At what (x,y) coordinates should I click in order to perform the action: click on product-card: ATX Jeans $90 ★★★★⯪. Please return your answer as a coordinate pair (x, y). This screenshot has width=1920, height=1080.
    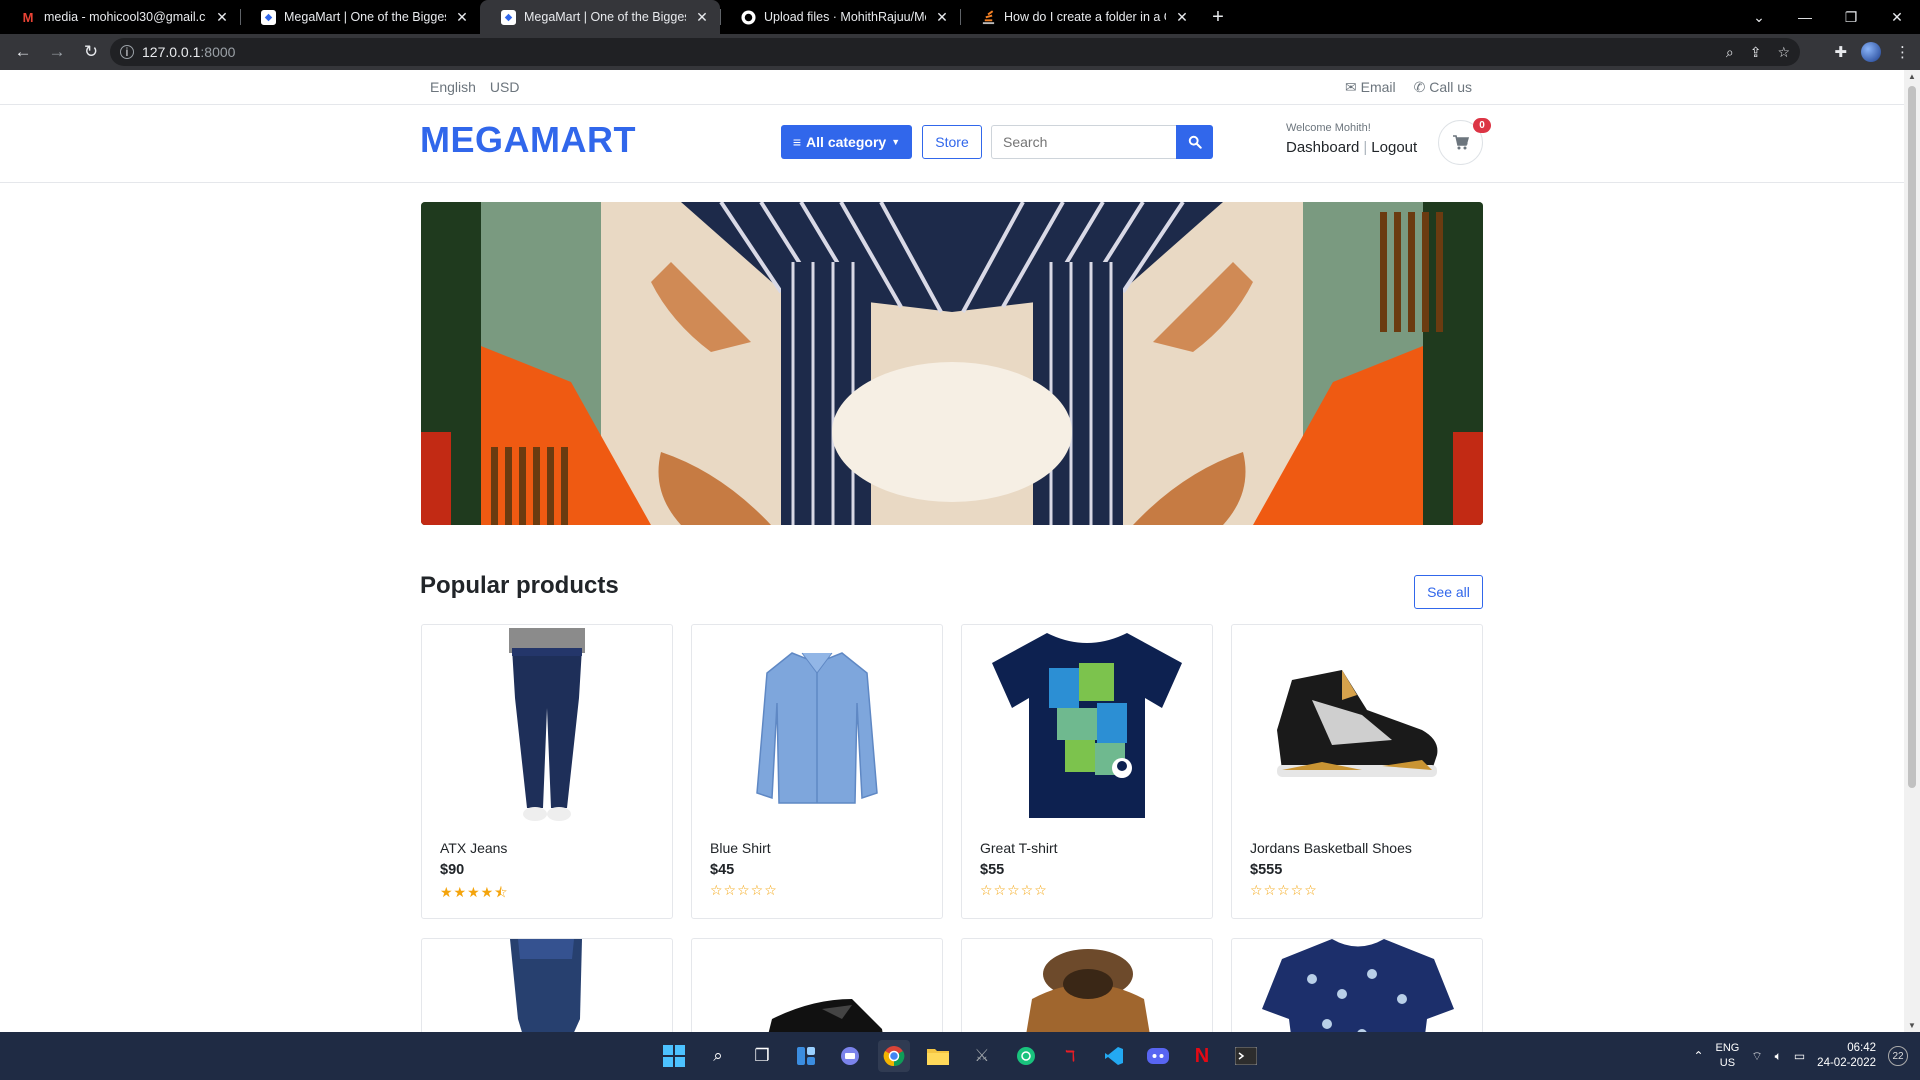
    Looking at the image, I should click on (547, 771).